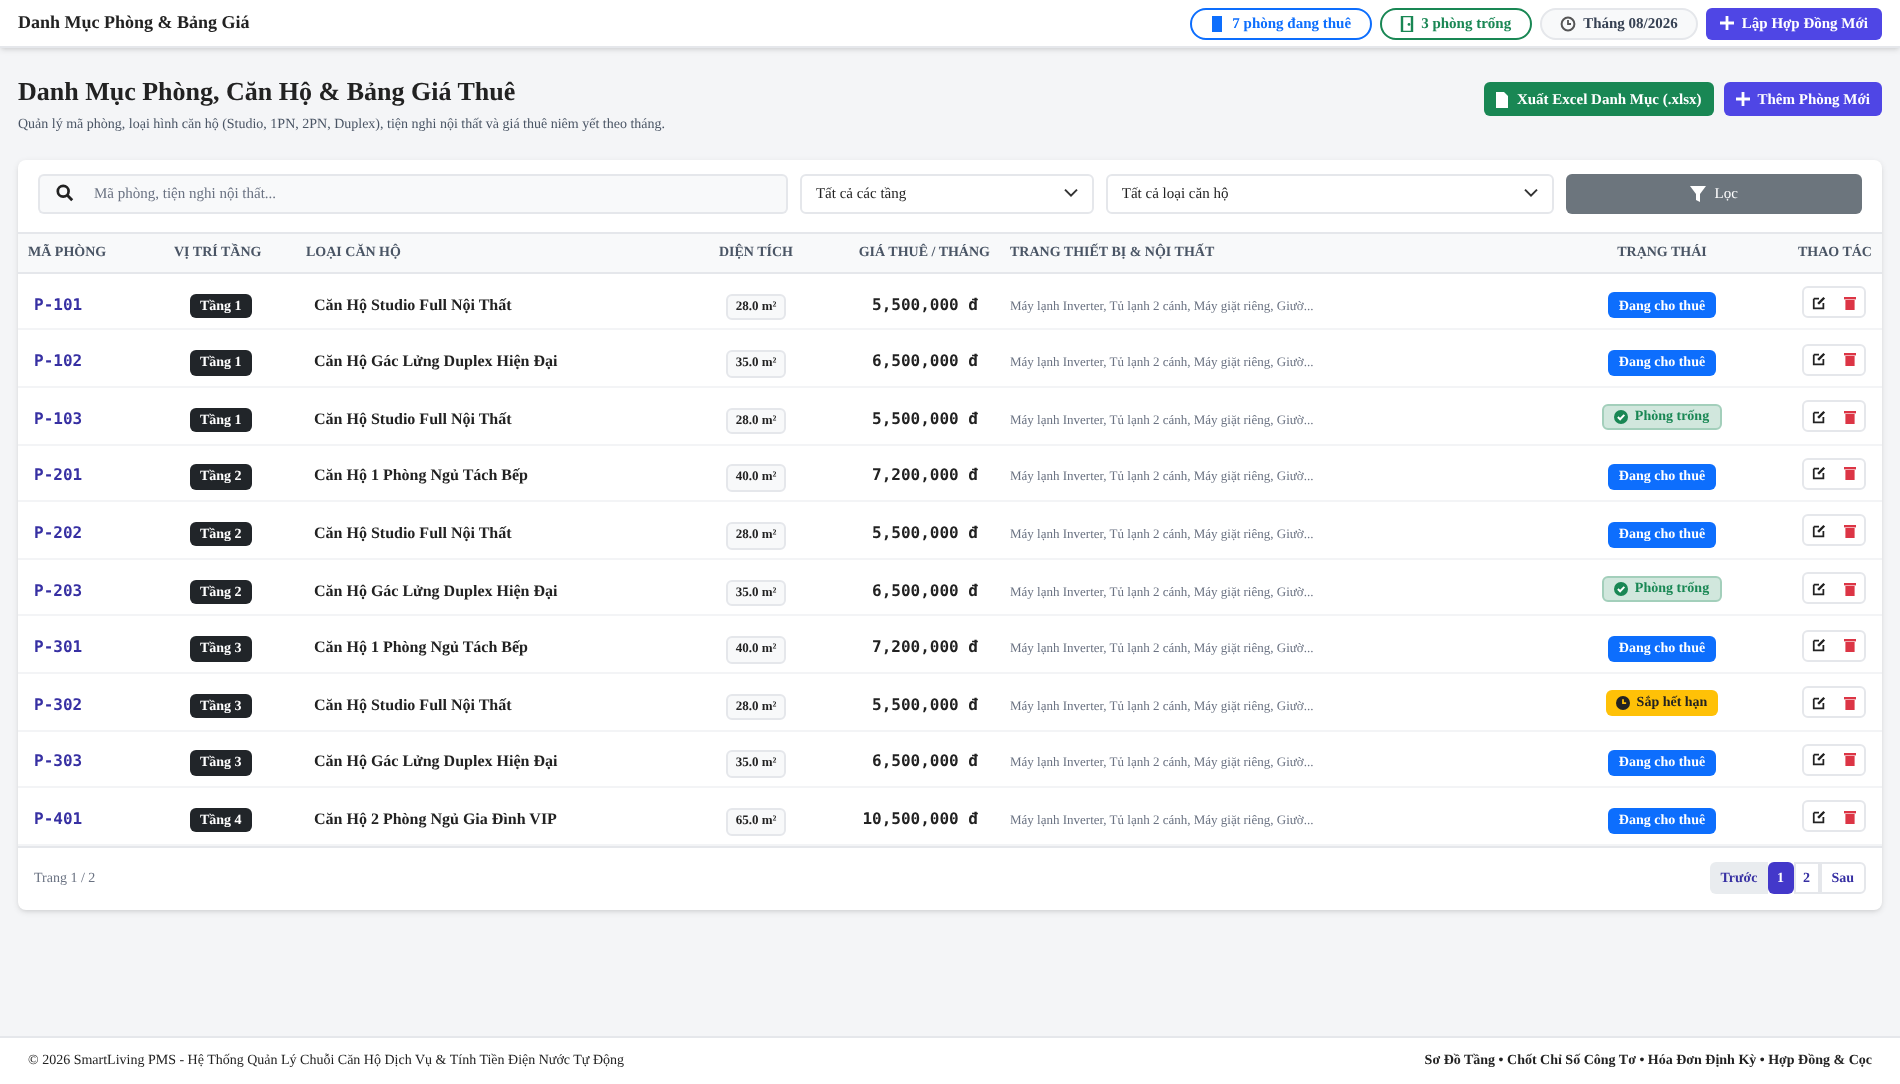  I want to click on filter-icon, so click(1698, 193).